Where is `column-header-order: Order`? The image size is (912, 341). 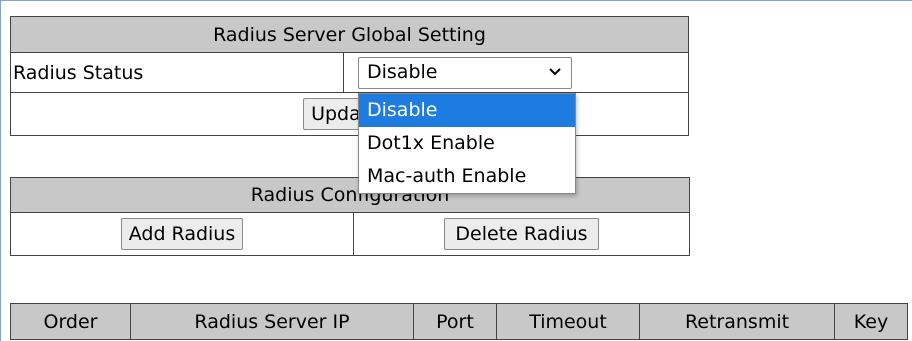 column-header-order: Order is located at coordinates (70, 321).